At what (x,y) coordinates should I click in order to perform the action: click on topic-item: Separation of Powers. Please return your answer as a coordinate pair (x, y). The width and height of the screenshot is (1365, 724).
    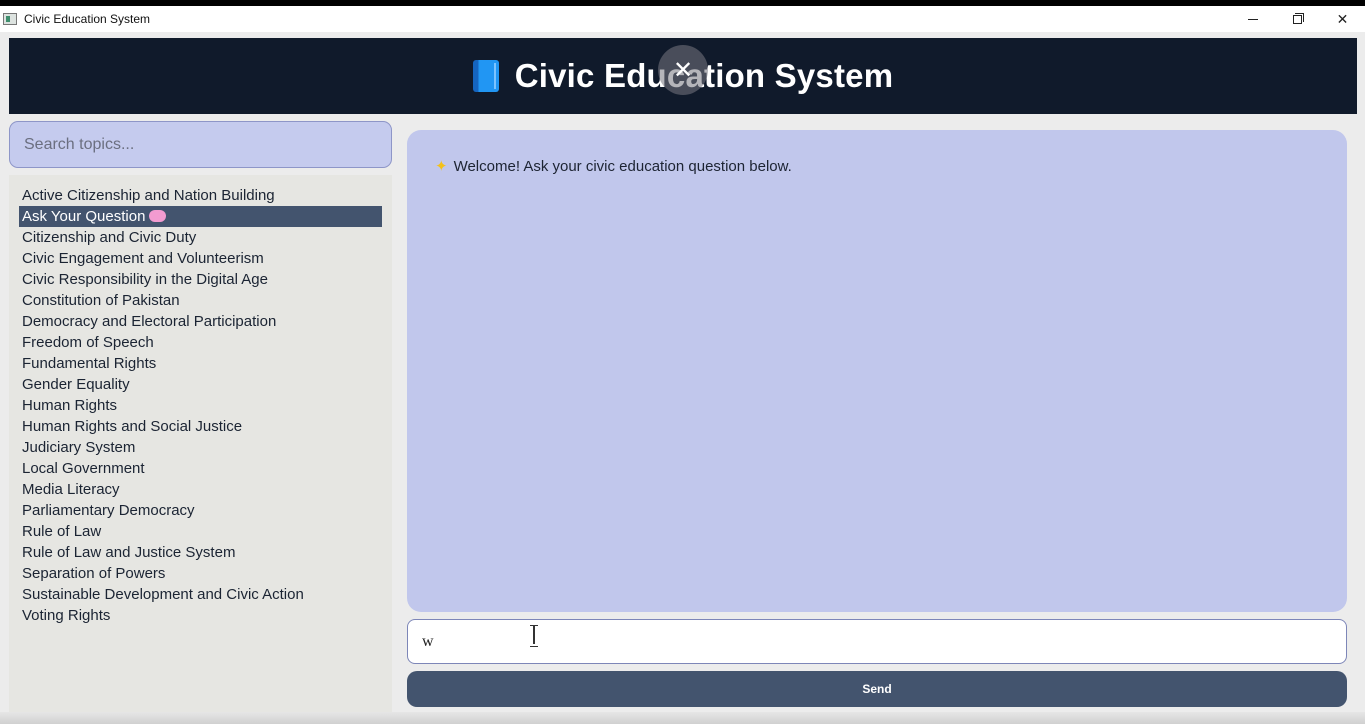
    Looking at the image, I should click on (200, 573).